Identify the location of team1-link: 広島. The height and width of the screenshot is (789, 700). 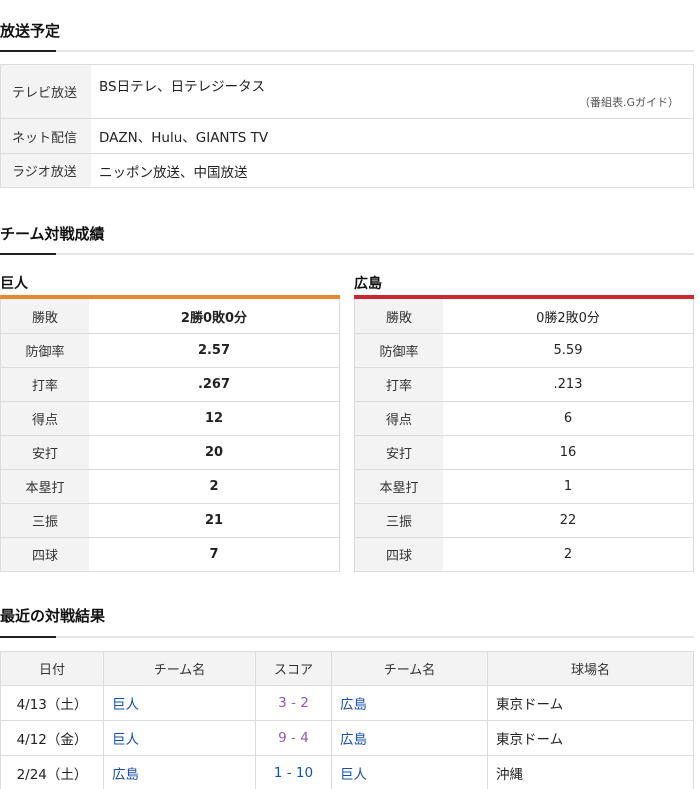
(125, 773).